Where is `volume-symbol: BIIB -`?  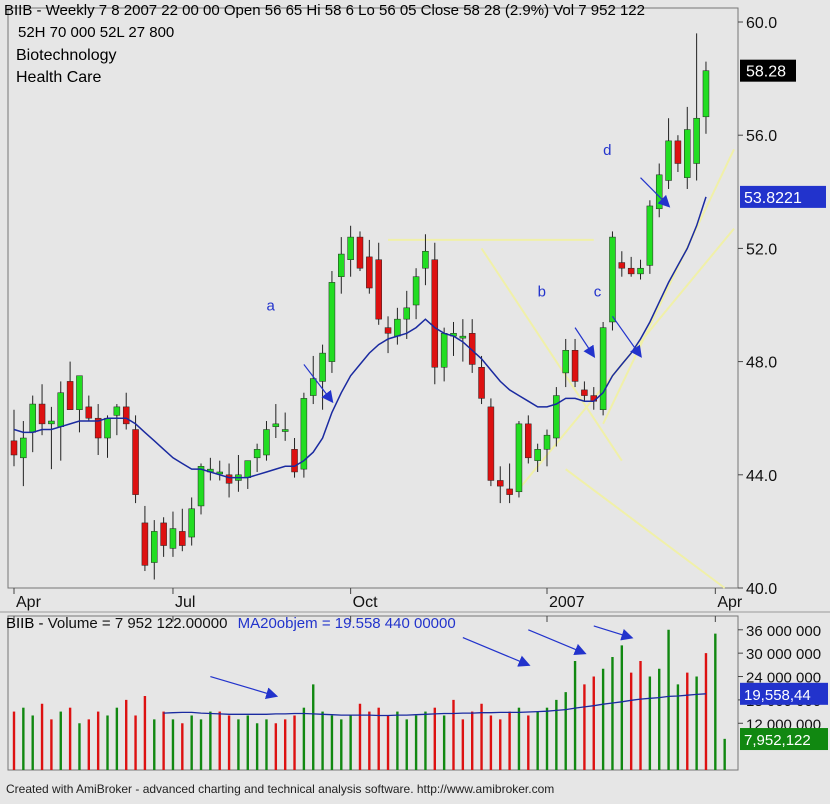 volume-symbol: BIIB - is located at coordinates (25, 623).